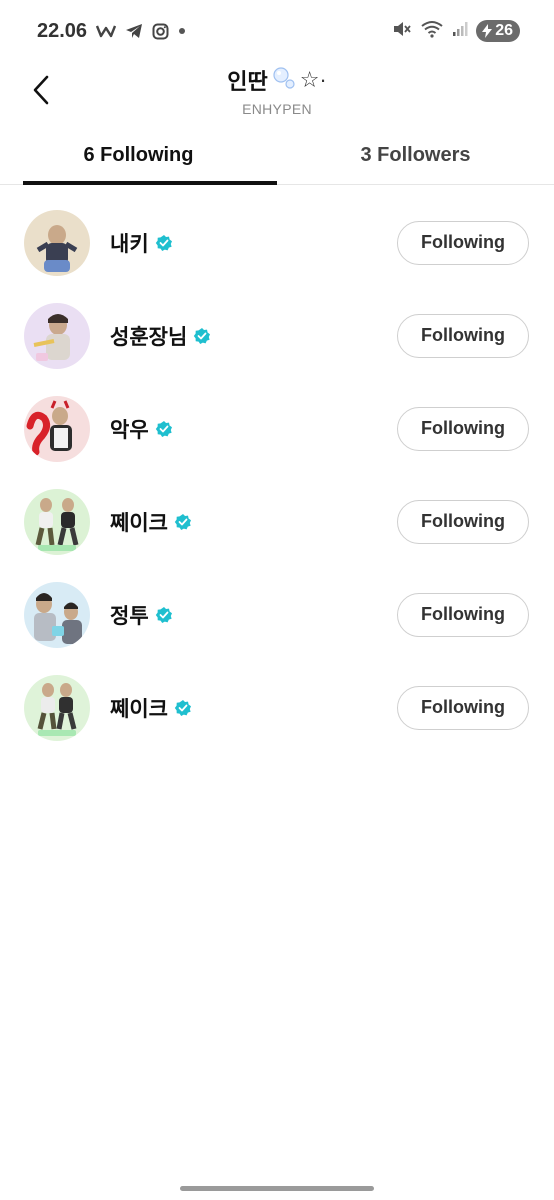  I want to click on user-name: 악우, so click(129, 430).